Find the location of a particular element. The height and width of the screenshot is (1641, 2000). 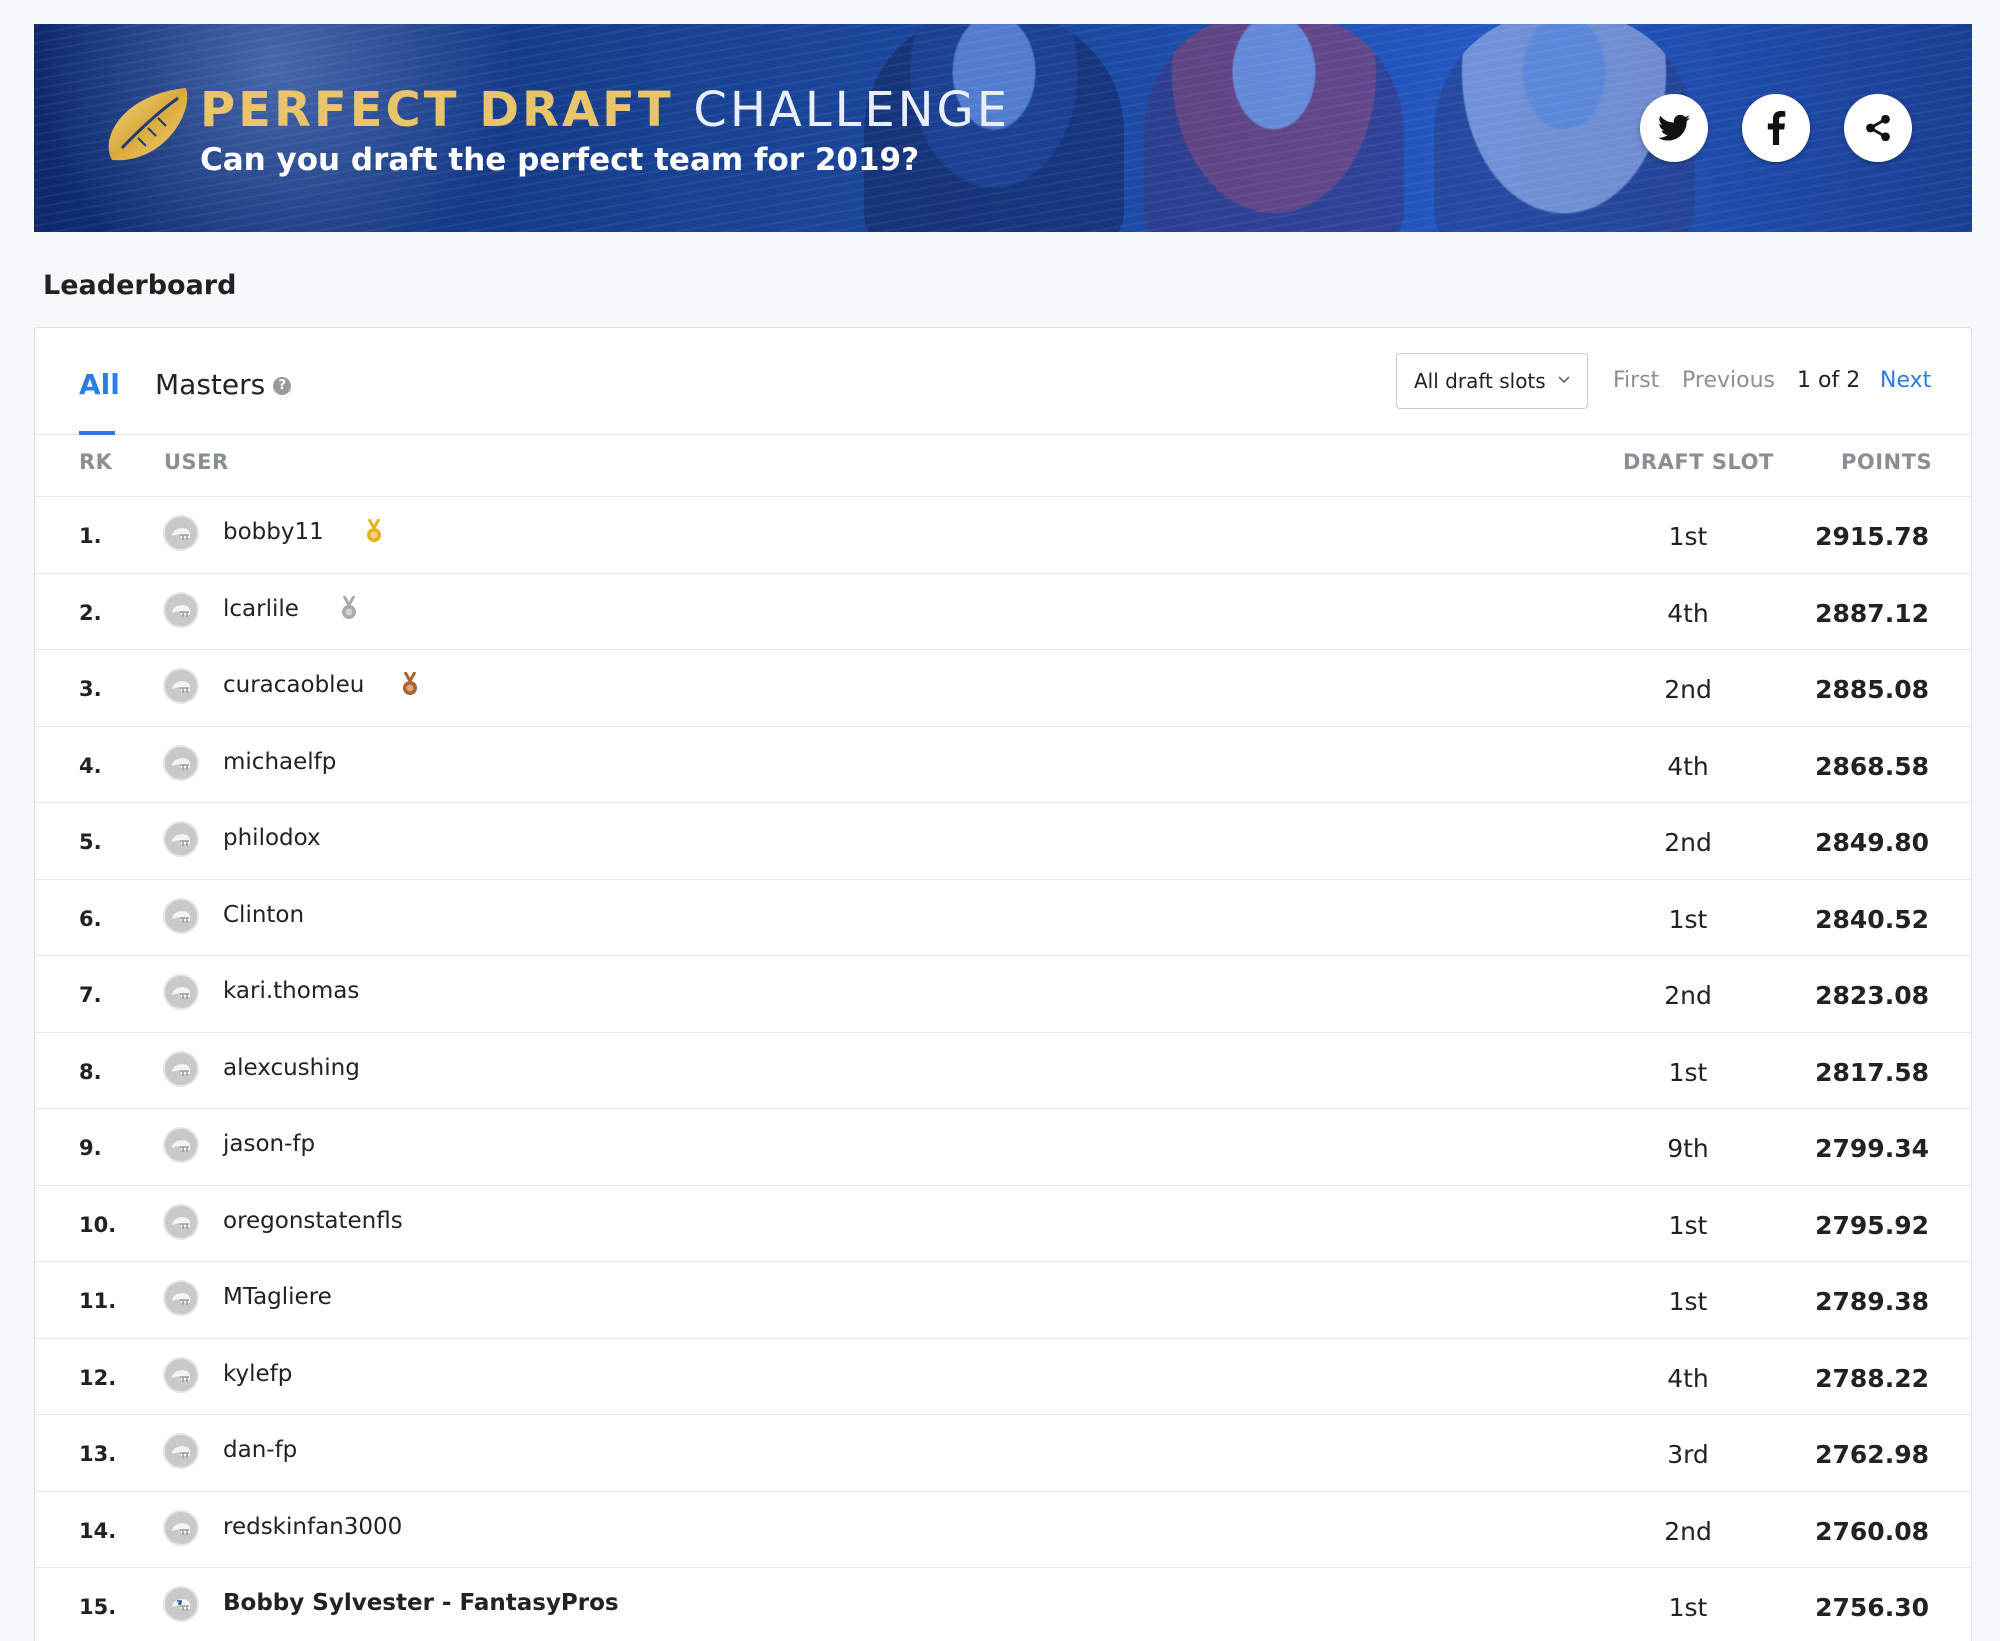

draft-slot-select: All draft slots is located at coordinates (1492, 381).